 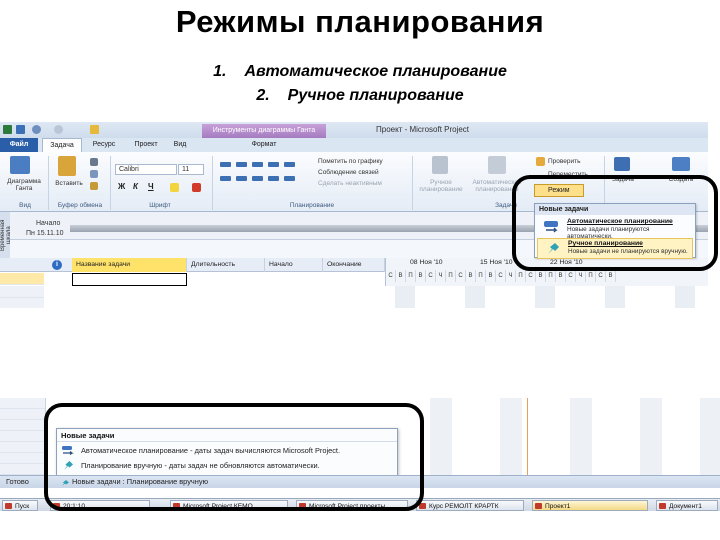 I want to click on paste-icon, so click(x=67, y=166).